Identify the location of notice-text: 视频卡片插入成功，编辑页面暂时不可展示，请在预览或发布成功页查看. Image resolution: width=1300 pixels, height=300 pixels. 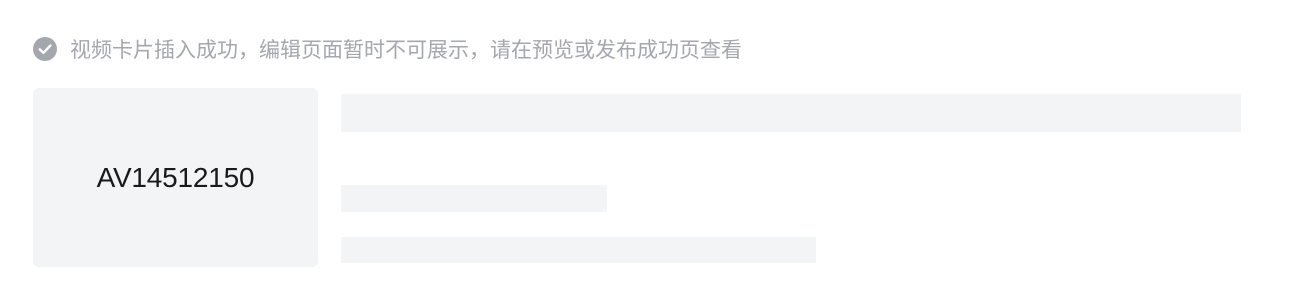
(406, 50).